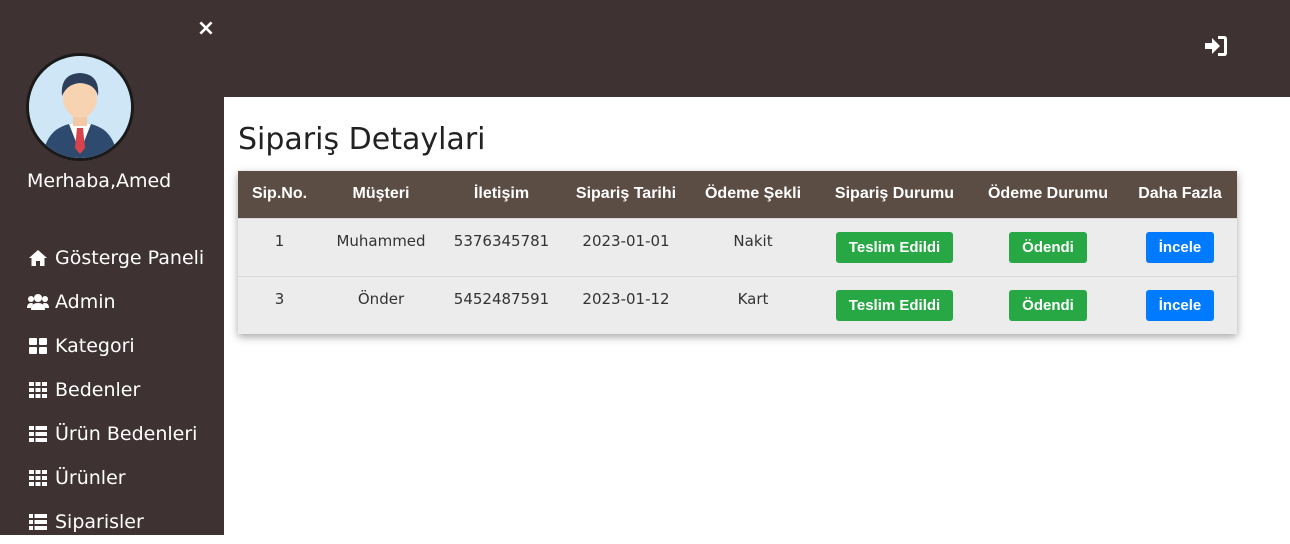 This screenshot has height=544, width=1290. What do you see at coordinates (626, 299) in the screenshot?
I see `cell-order-date: 2023-01-12` at bounding box center [626, 299].